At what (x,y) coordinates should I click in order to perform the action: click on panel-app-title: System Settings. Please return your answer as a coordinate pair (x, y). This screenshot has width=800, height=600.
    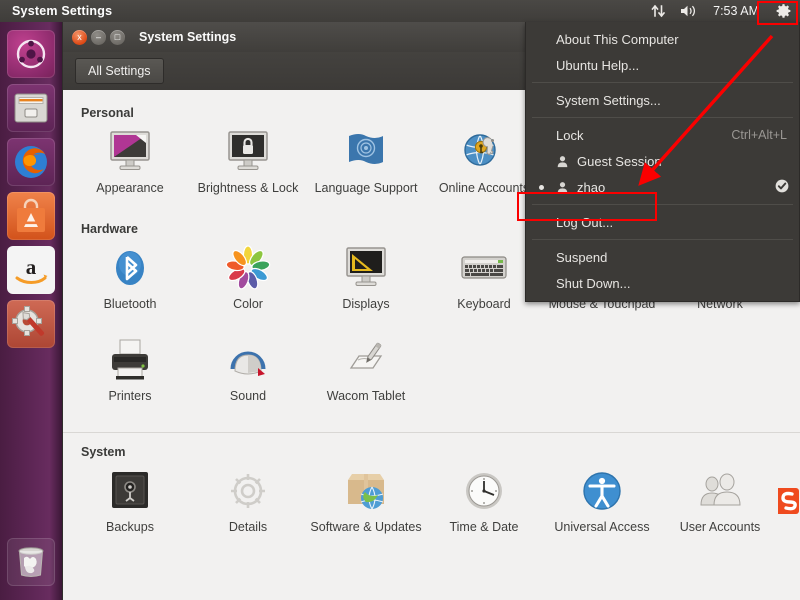
    Looking at the image, I should click on (62, 11).